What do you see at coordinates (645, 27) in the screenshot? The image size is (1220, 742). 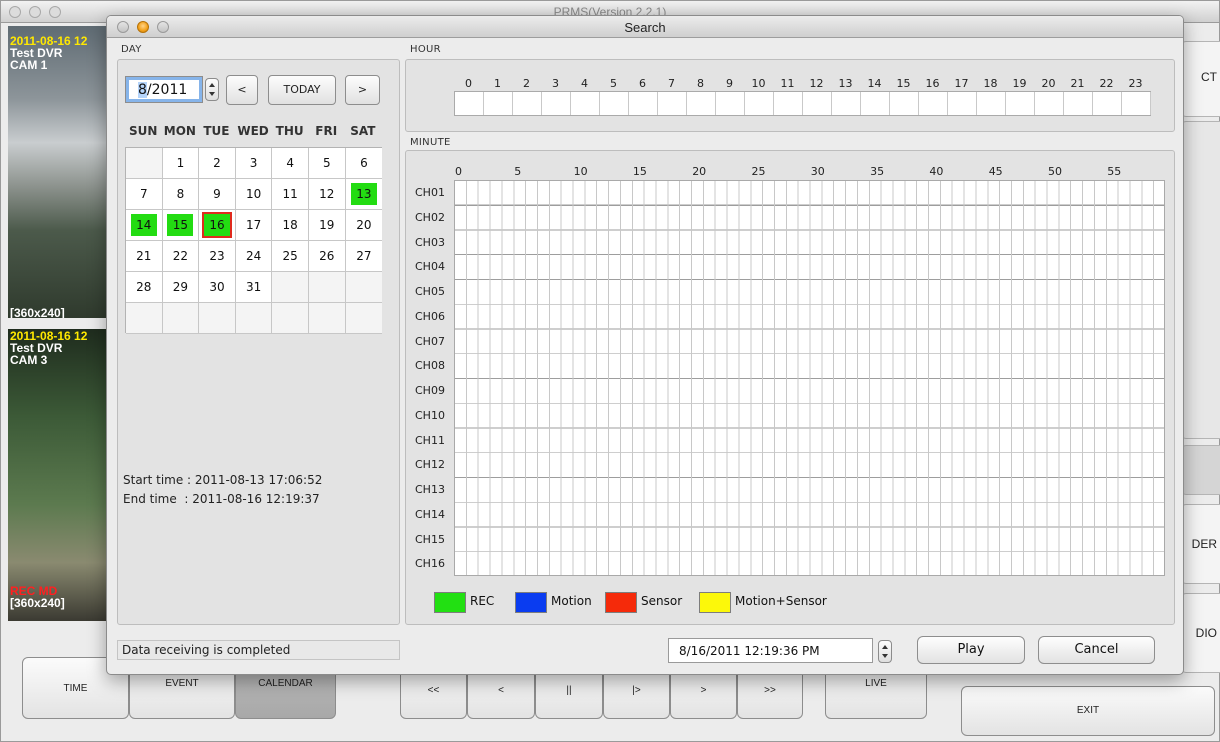 I see `search-dialog-titlebar: Search` at bounding box center [645, 27].